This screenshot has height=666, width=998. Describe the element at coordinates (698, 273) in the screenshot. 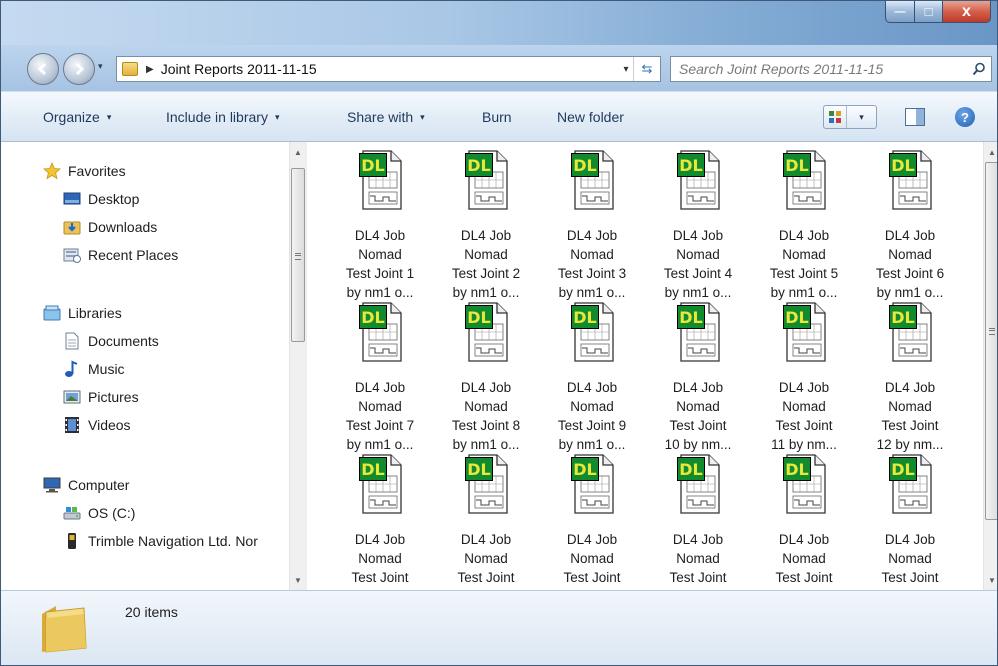

I see `file-name-line-3: Test Joint 4` at that location.